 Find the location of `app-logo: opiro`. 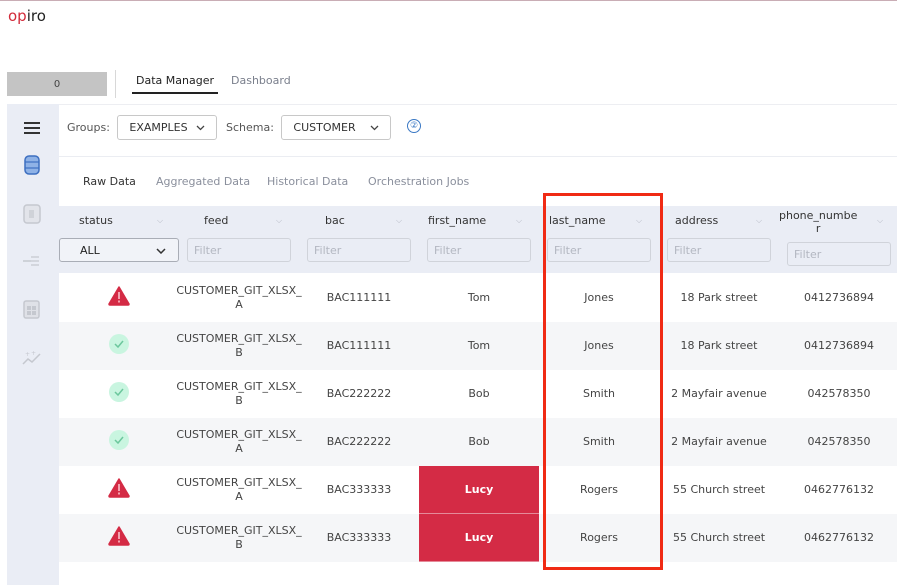

app-logo: opiro is located at coordinates (27, 16).